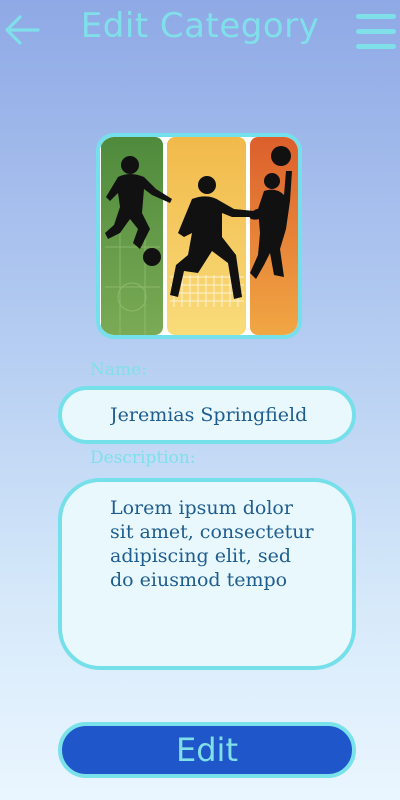  I want to click on back-button, so click(22, 30).